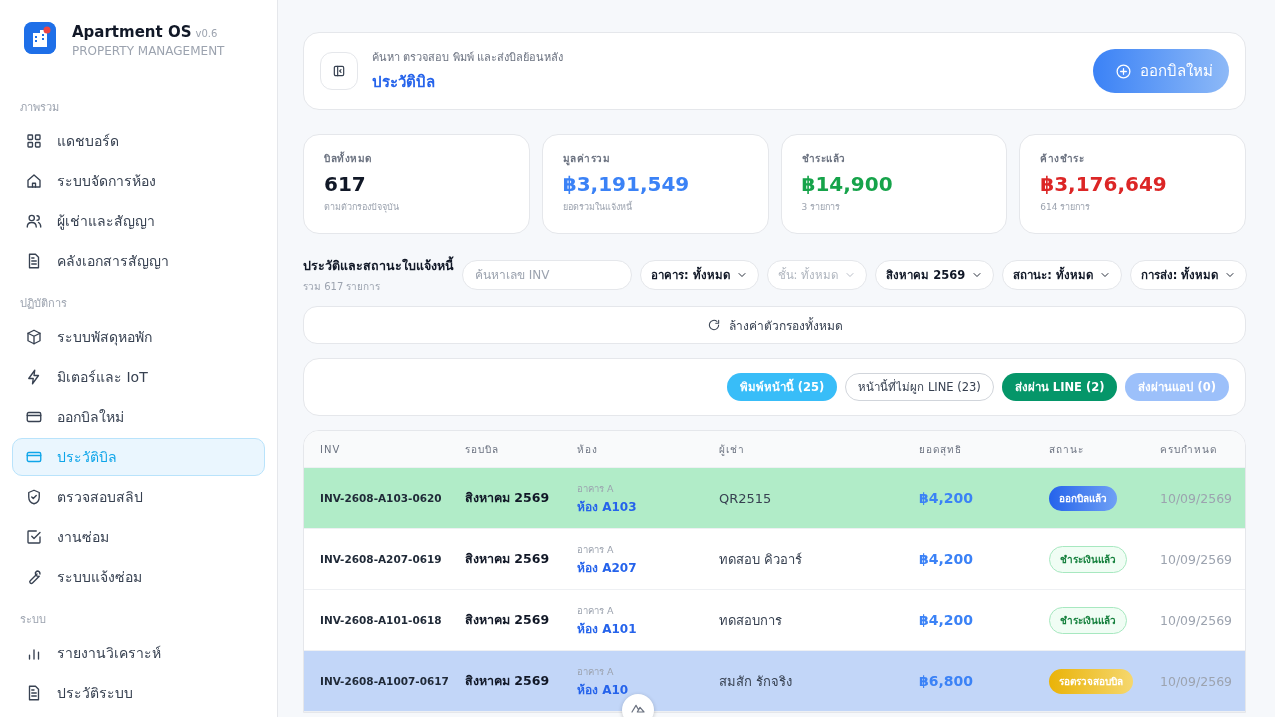 This screenshot has height=717, width=1275. I want to click on filter-dropdown: สิงหาคม 2569, so click(935, 275).